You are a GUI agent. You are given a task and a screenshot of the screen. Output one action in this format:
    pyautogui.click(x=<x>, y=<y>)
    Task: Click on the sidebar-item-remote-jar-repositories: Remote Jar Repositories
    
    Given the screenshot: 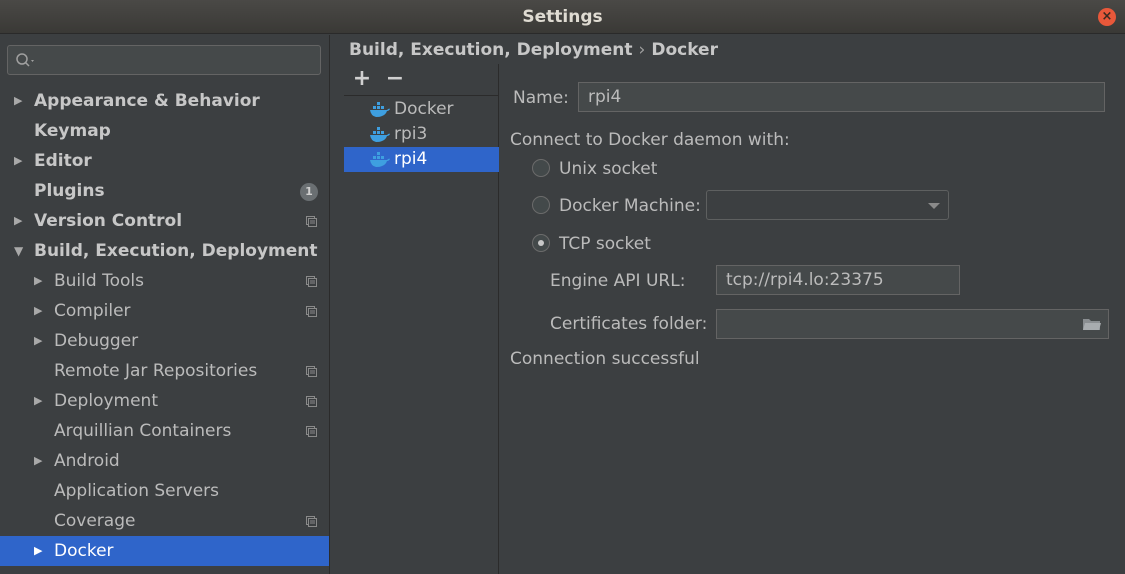 What is the action you would take?
    pyautogui.click(x=164, y=371)
    